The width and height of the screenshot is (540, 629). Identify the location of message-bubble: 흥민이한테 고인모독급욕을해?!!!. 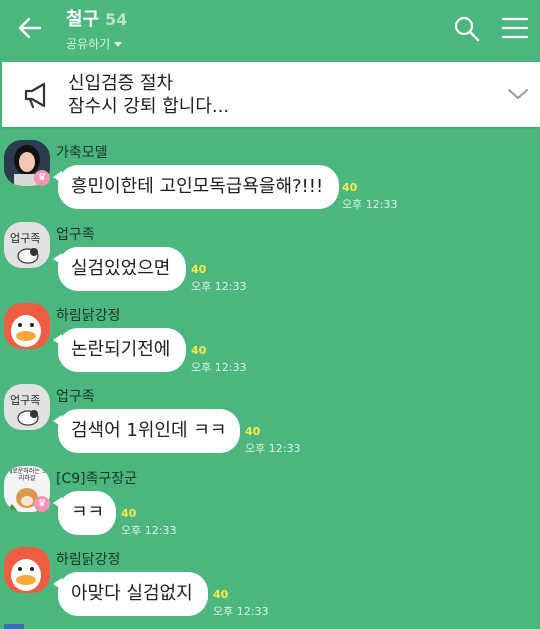
(196, 187).